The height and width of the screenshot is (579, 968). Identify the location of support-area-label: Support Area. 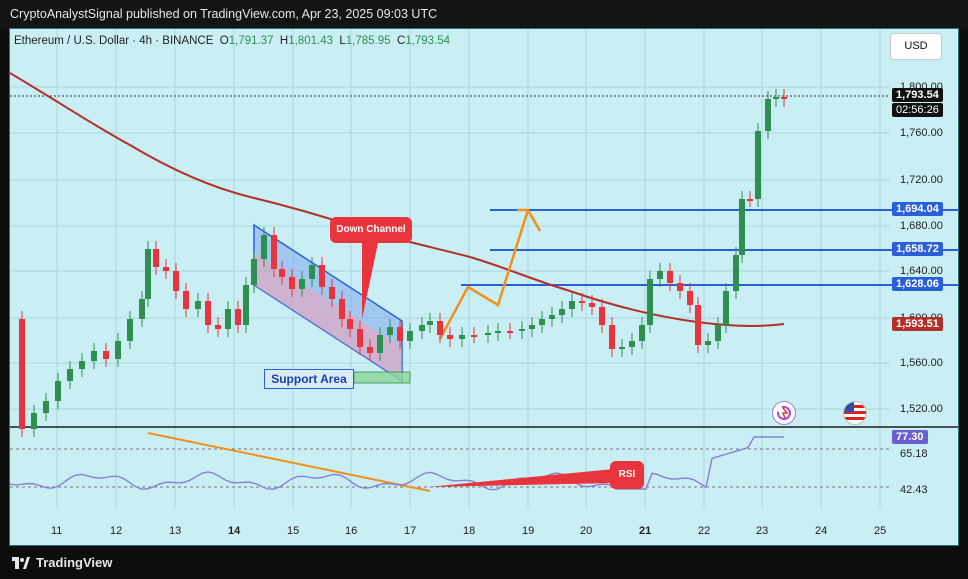
(309, 379).